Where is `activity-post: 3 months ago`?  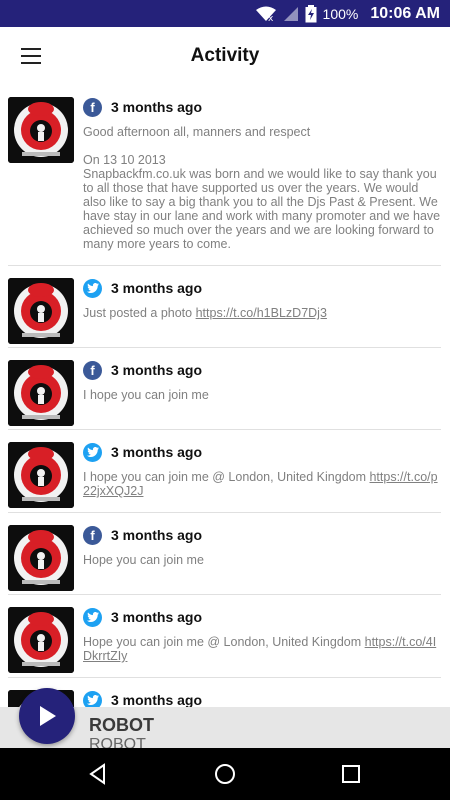 activity-post: 3 months ago is located at coordinates (224, 692).